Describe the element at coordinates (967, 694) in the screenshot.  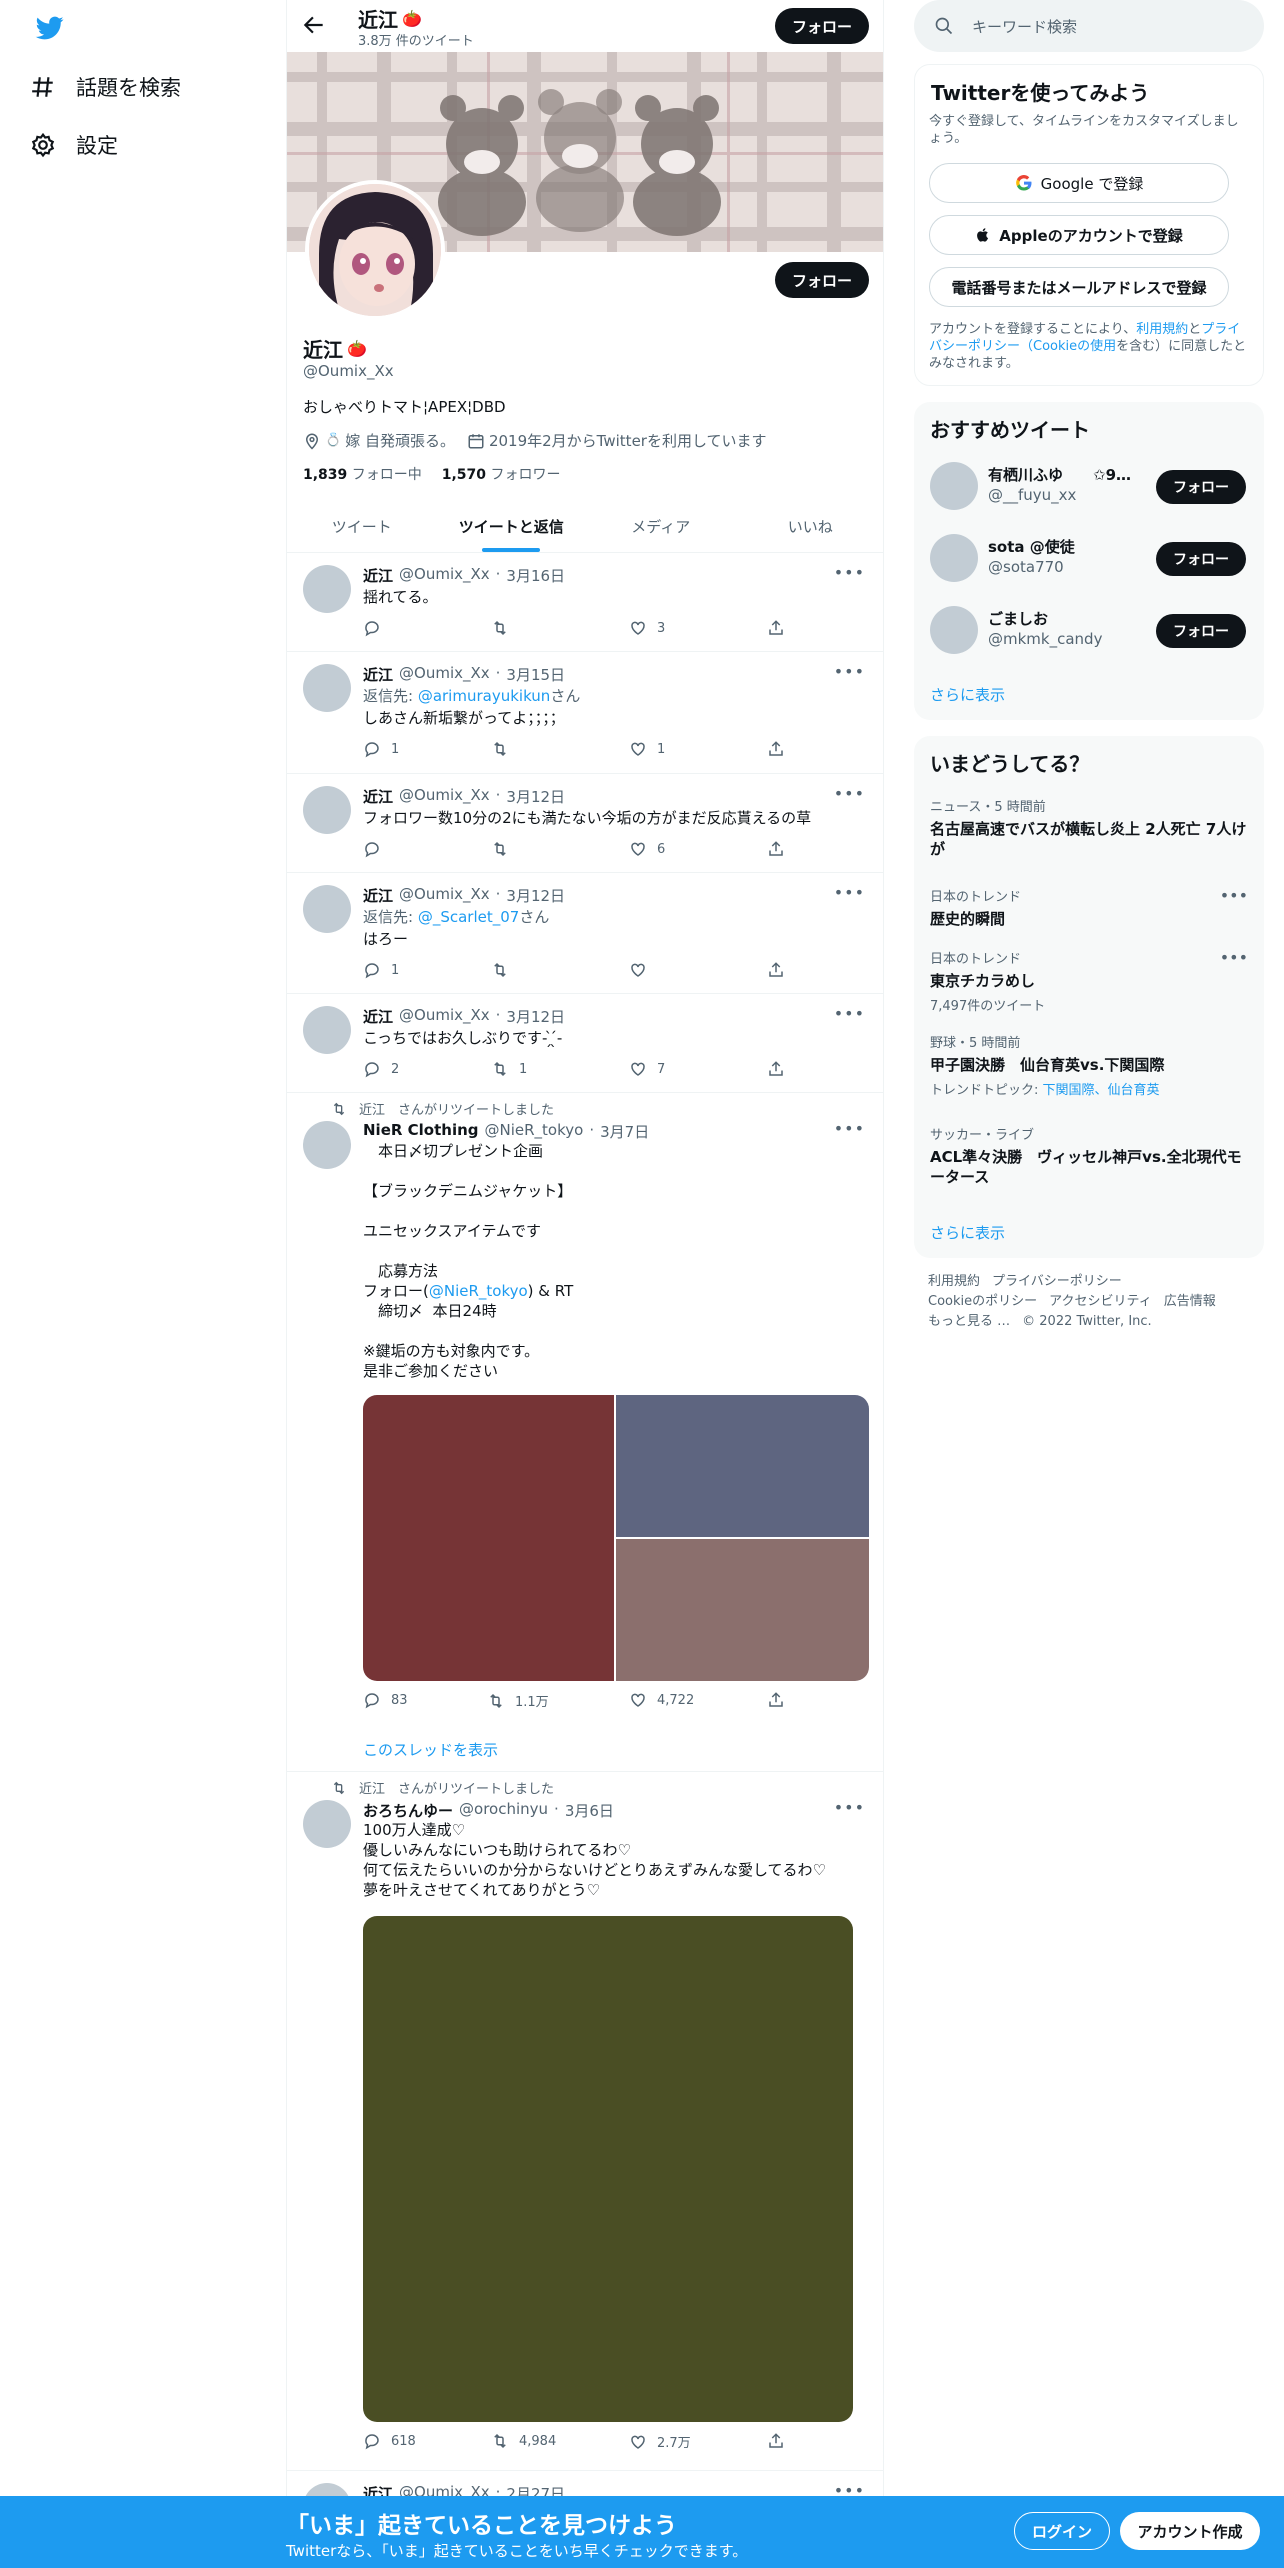
I see `recommended-show-more-link: さらに表示` at that location.